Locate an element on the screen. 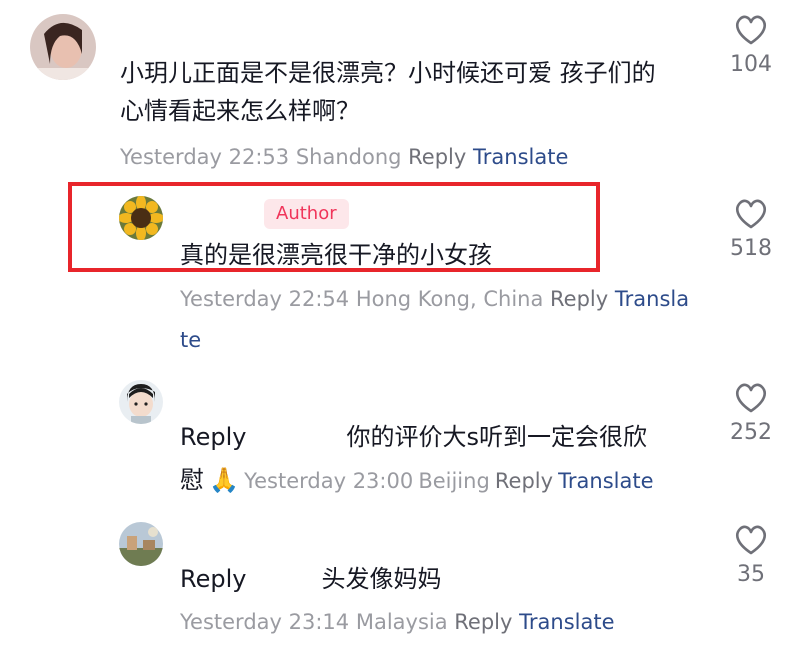 The width and height of the screenshot is (800, 651). comment-location: Malaysia is located at coordinates (401, 622).